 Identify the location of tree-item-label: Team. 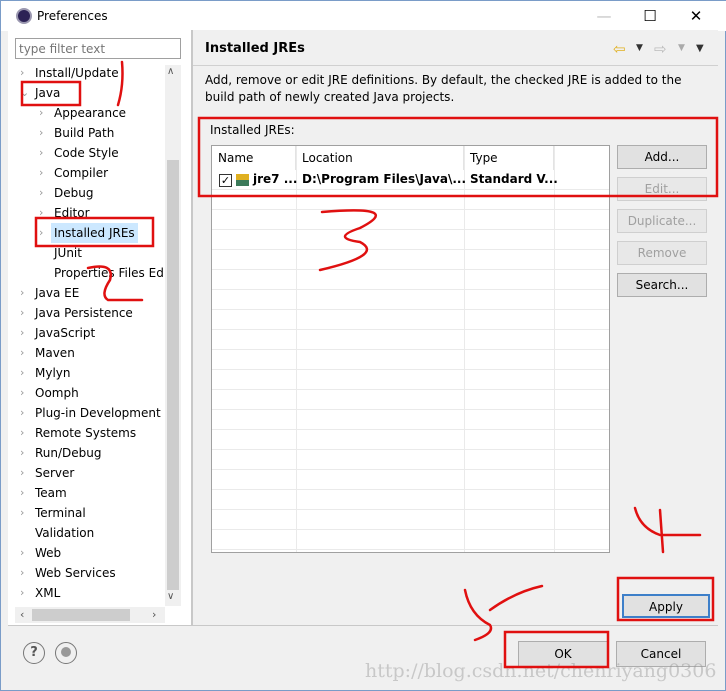
(51, 493).